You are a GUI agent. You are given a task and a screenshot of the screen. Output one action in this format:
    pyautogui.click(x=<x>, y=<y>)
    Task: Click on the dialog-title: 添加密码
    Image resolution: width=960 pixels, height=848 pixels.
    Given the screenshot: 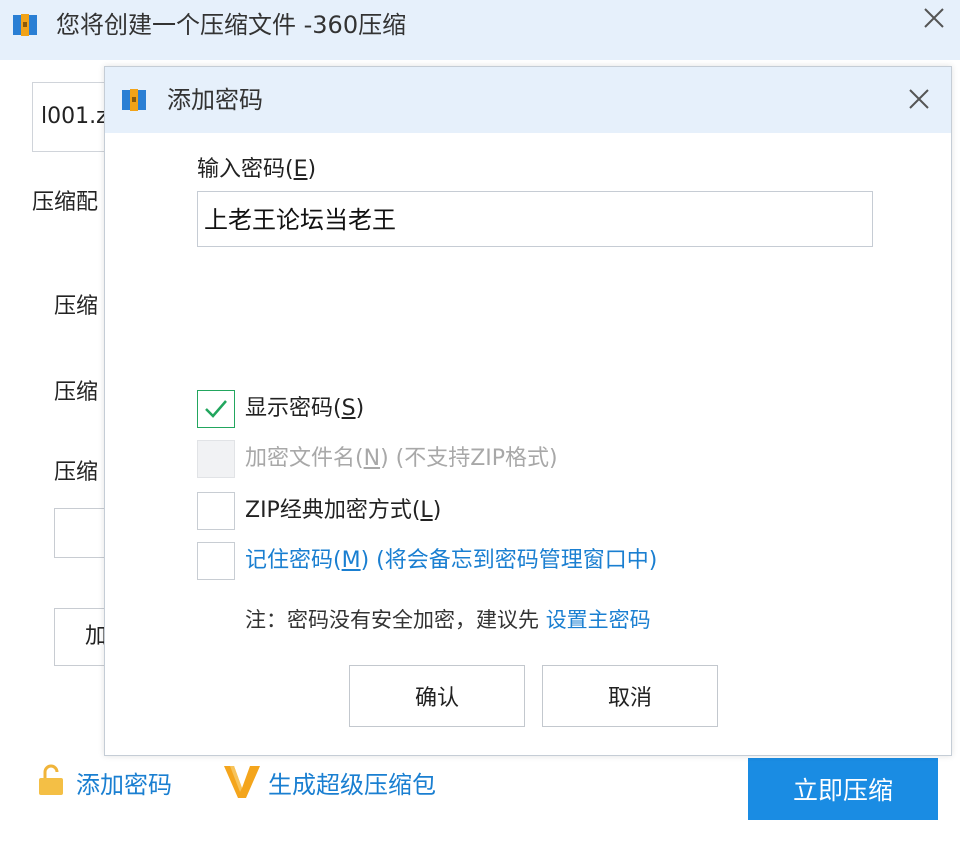 What is the action you would take?
    pyautogui.click(x=215, y=100)
    